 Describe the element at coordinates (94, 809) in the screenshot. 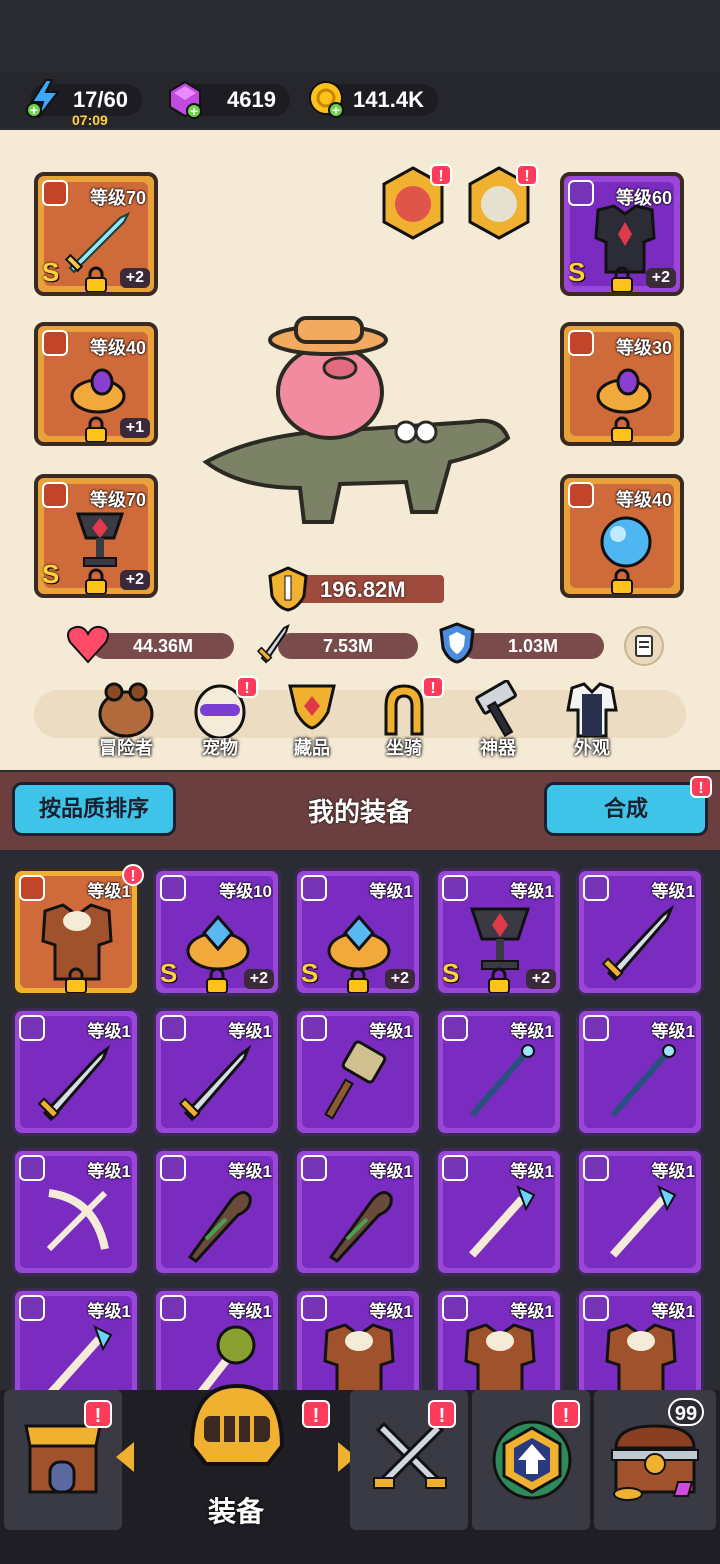

I see `sort-by-quality-button: 按品质排序` at that location.